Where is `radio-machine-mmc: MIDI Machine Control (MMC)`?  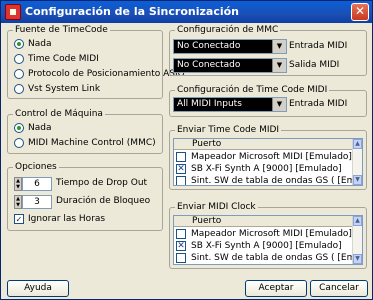
radio-machine-mmc: MIDI Machine Control (MMC) is located at coordinates (85, 143).